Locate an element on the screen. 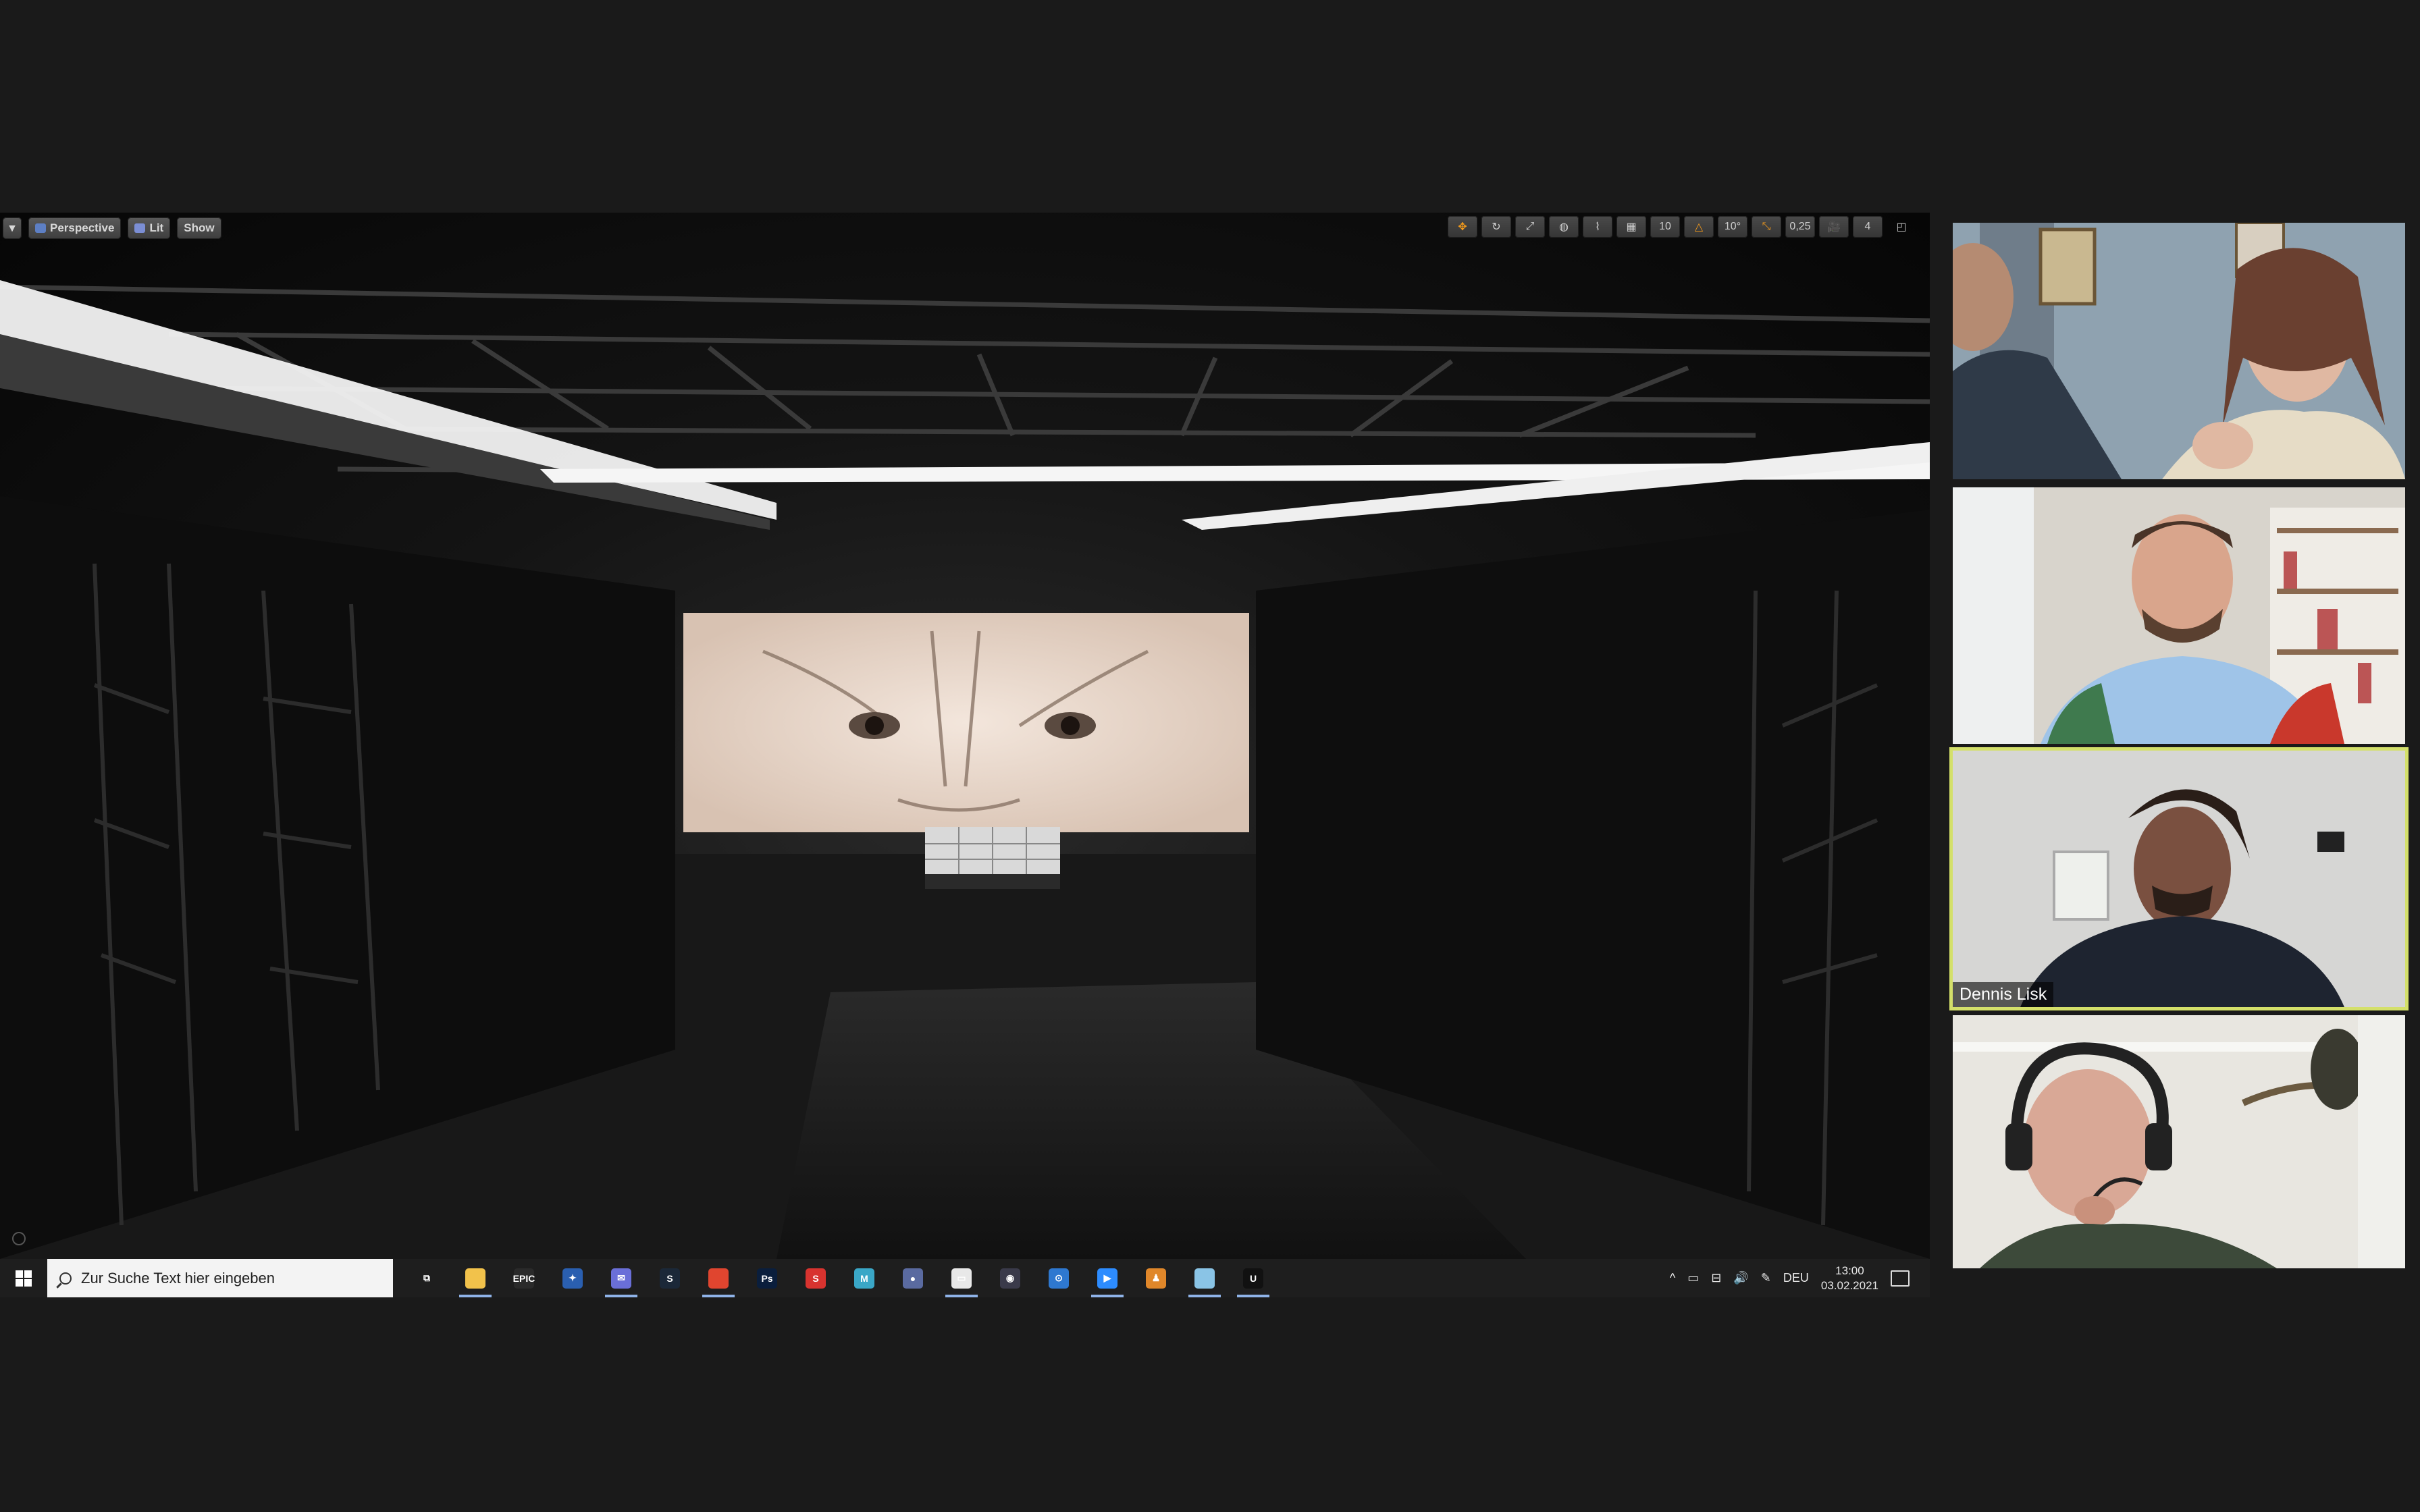 The width and height of the screenshot is (2420, 1512). system-tray: ^ ▭ ⊟ 🔊 ✎ DEU 13:00 03.02.2021 is located at coordinates (1800, 1278).